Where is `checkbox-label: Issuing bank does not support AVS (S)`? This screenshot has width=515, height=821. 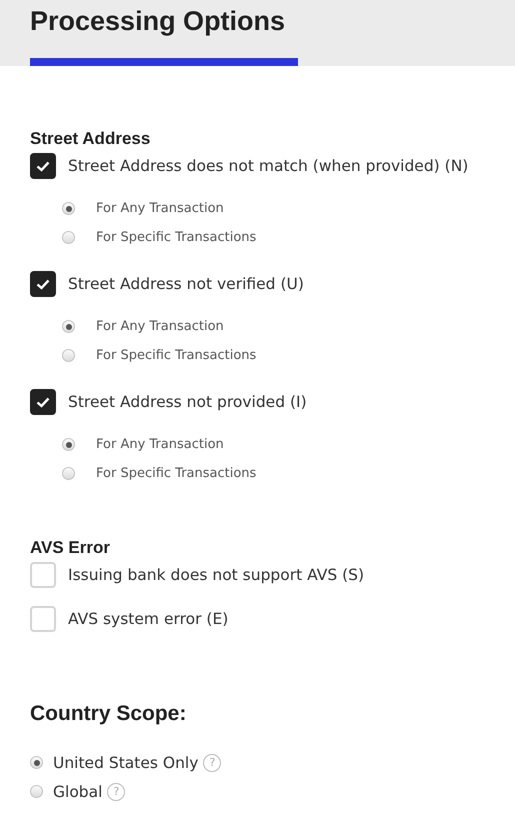
checkbox-label: Issuing bank does not support AVS (S) is located at coordinates (216, 575).